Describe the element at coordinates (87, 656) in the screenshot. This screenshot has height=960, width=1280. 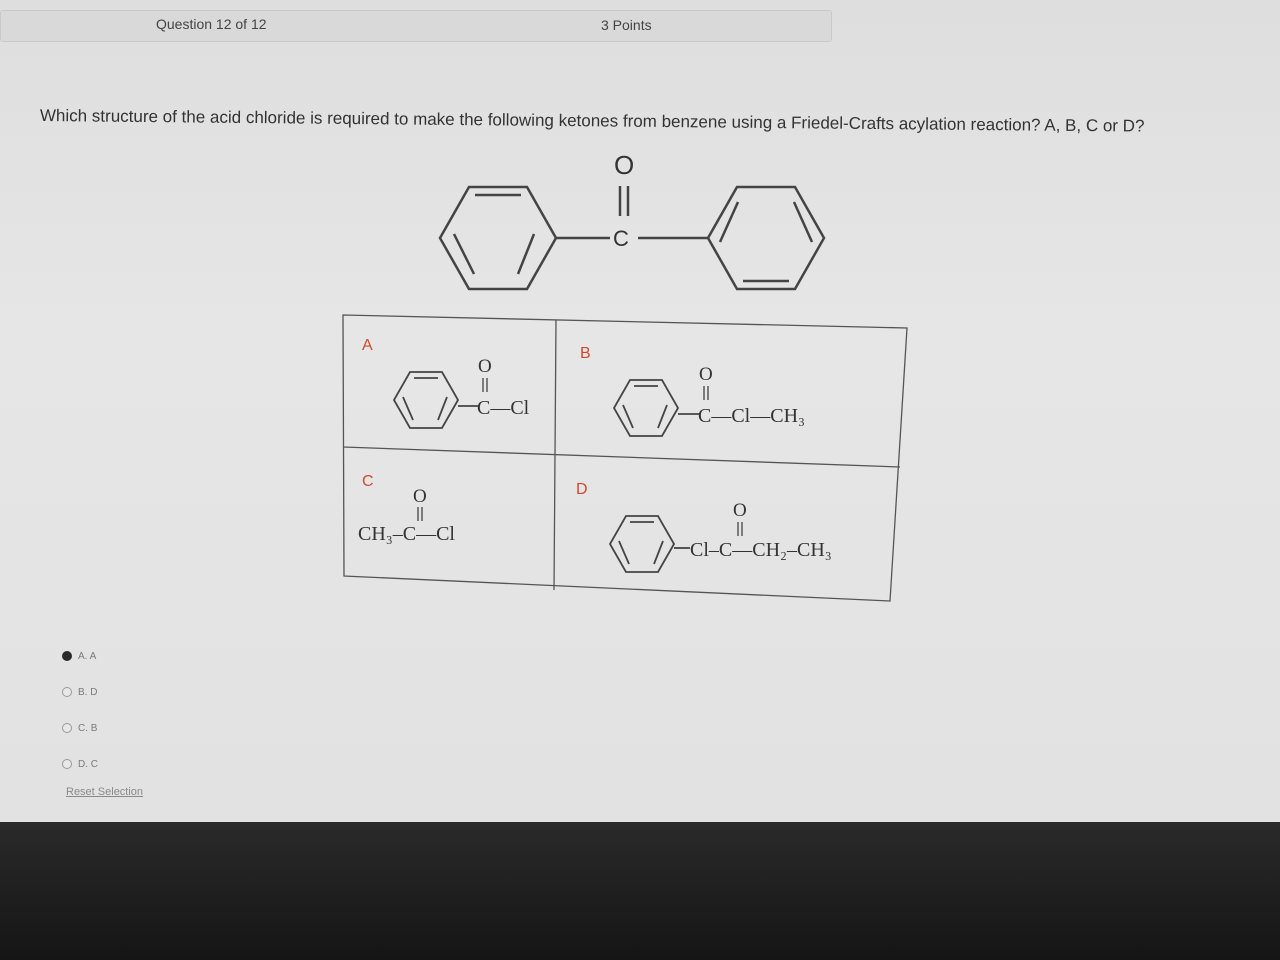
I see `option-a-label: A. A` at that location.